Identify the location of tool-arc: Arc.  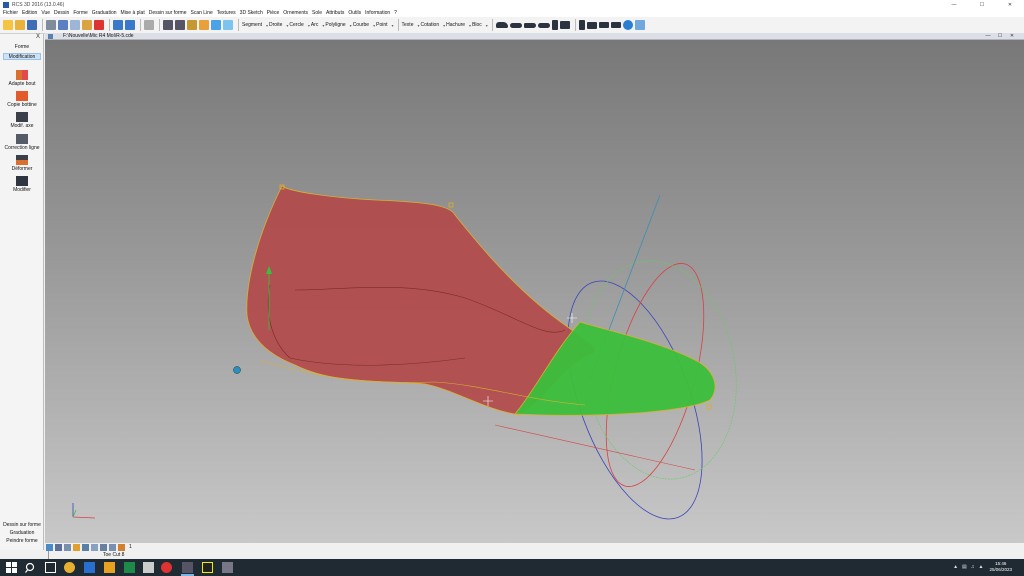
(315, 25).